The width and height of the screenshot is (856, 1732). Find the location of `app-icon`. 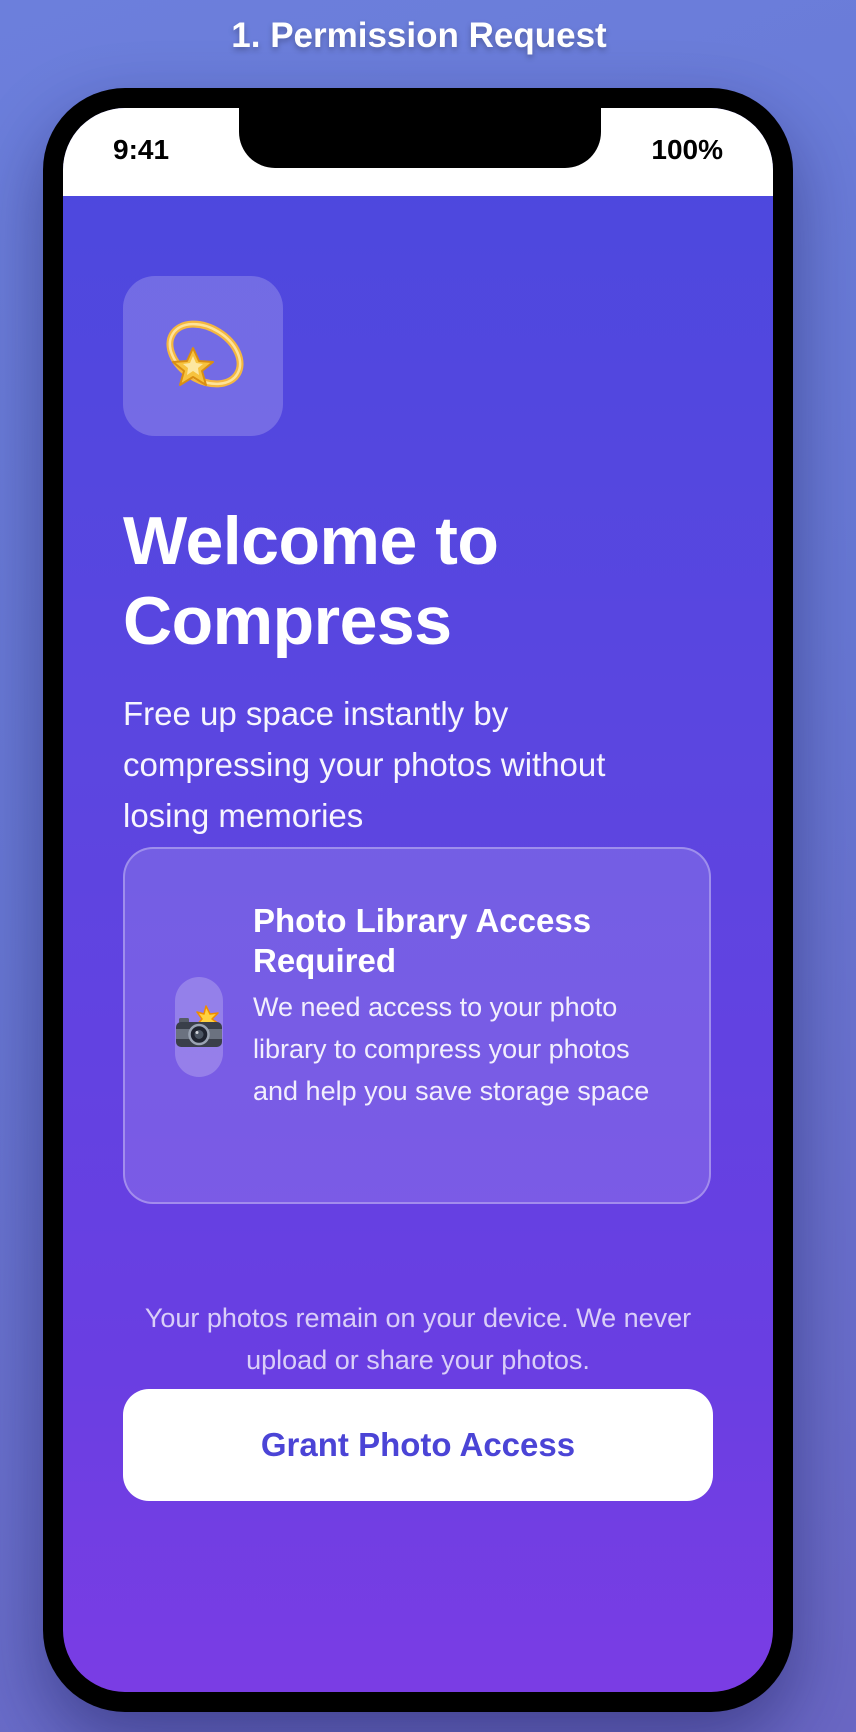

app-icon is located at coordinates (203, 356).